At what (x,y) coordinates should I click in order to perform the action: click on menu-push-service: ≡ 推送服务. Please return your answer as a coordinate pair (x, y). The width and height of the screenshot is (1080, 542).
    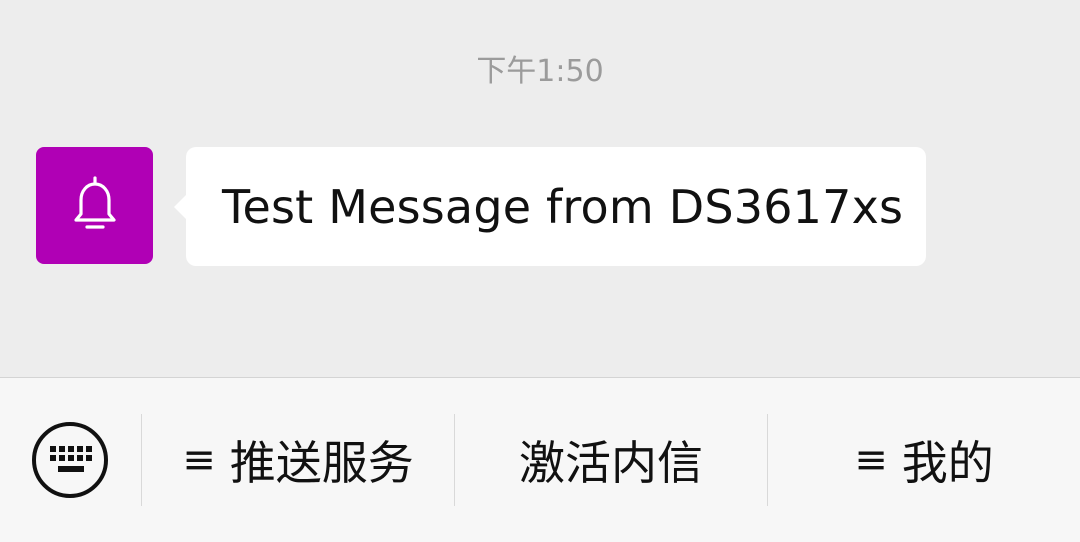
    Looking at the image, I should click on (298, 460).